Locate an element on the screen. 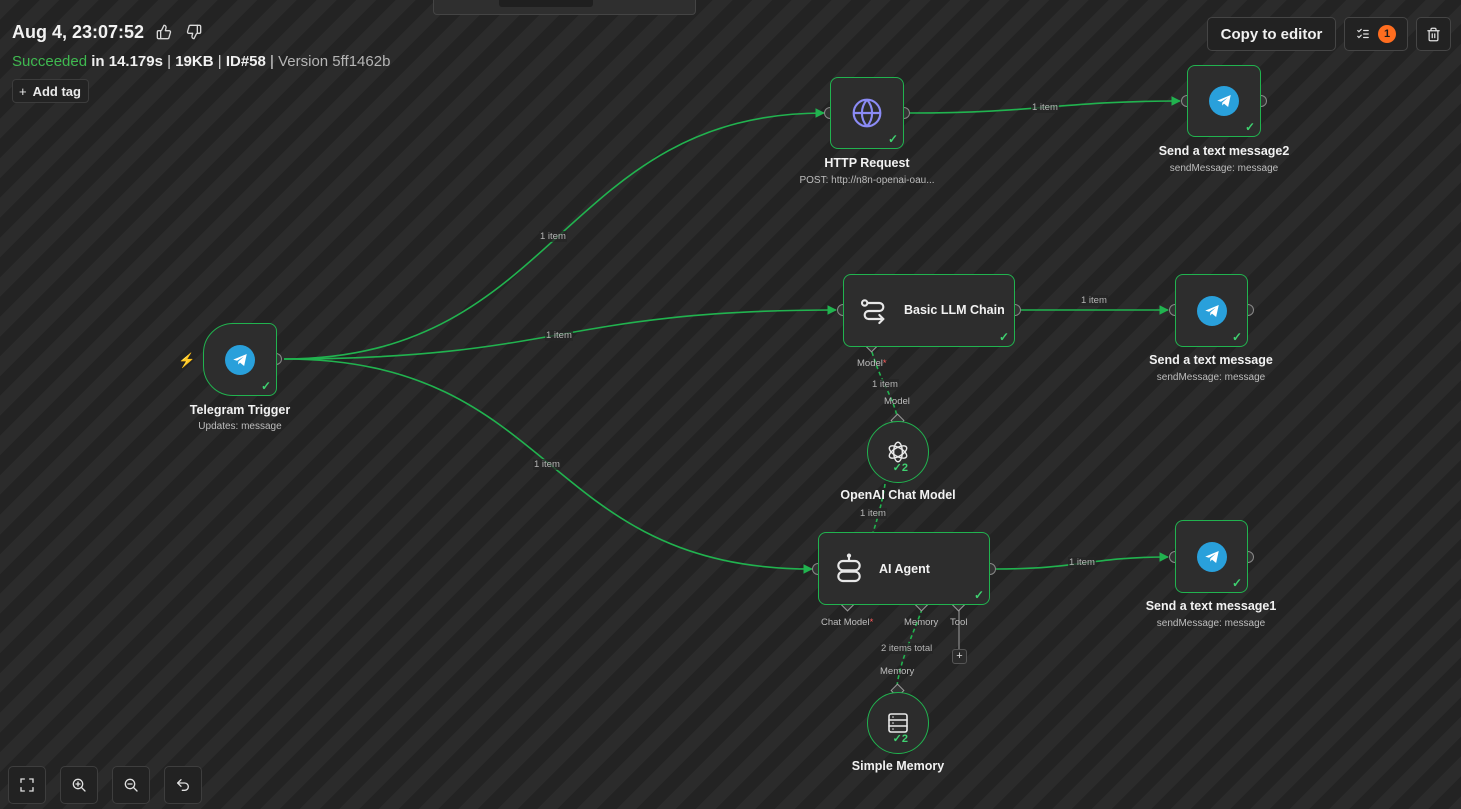 This screenshot has width=1461, height=809. node-label: Telegram Trigger is located at coordinates (240, 410).